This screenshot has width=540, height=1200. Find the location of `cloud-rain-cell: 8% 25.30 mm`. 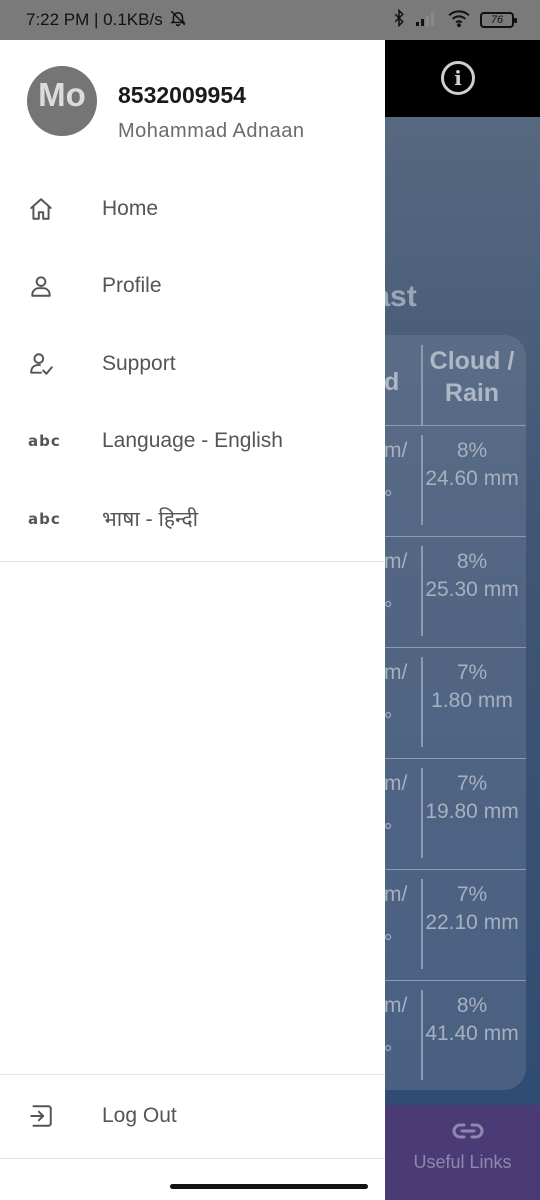

cloud-rain-cell: 8% 25.30 mm is located at coordinates (472, 576).